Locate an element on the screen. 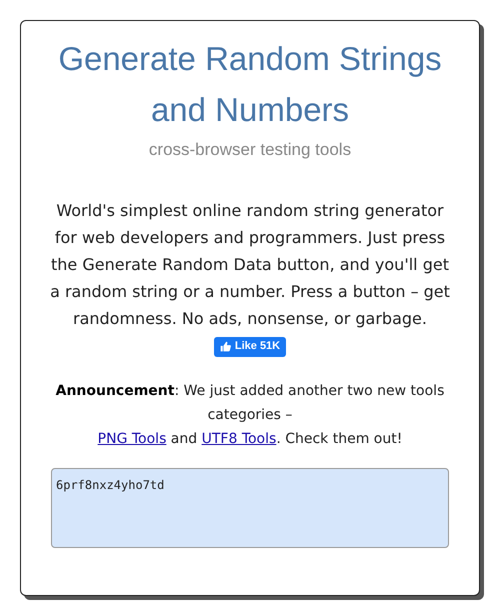 This screenshot has width=500, height=616. tool-link: PNG Tools is located at coordinates (132, 438).